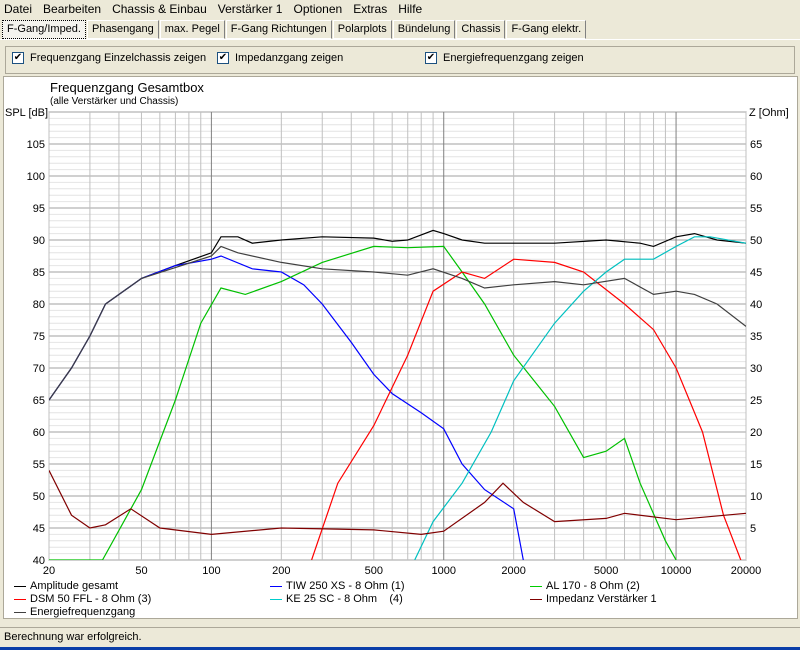 The height and width of the screenshot is (650, 800). Describe the element at coordinates (141, 571) in the screenshot. I see `x-tick-label: 50` at that location.